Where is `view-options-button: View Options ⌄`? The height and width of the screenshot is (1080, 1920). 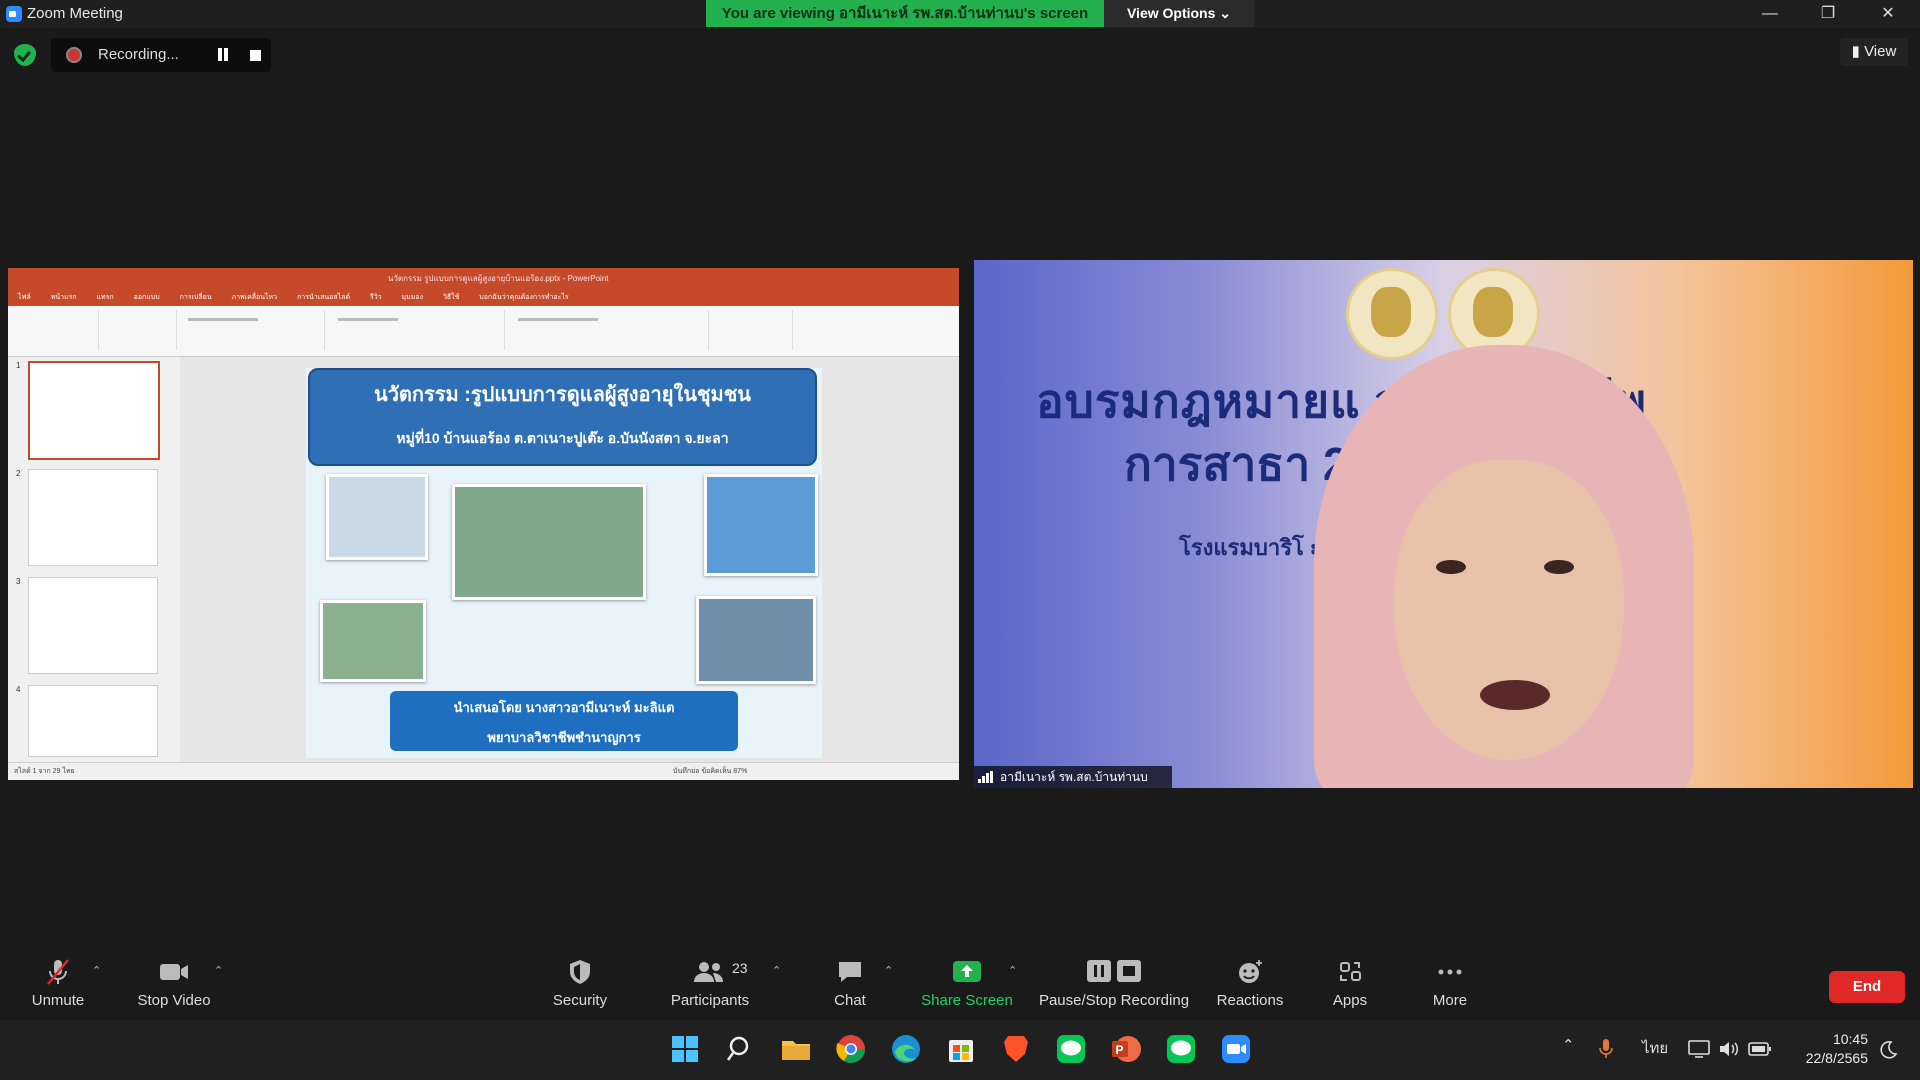
view-options-button: View Options ⌄ is located at coordinates (1179, 13).